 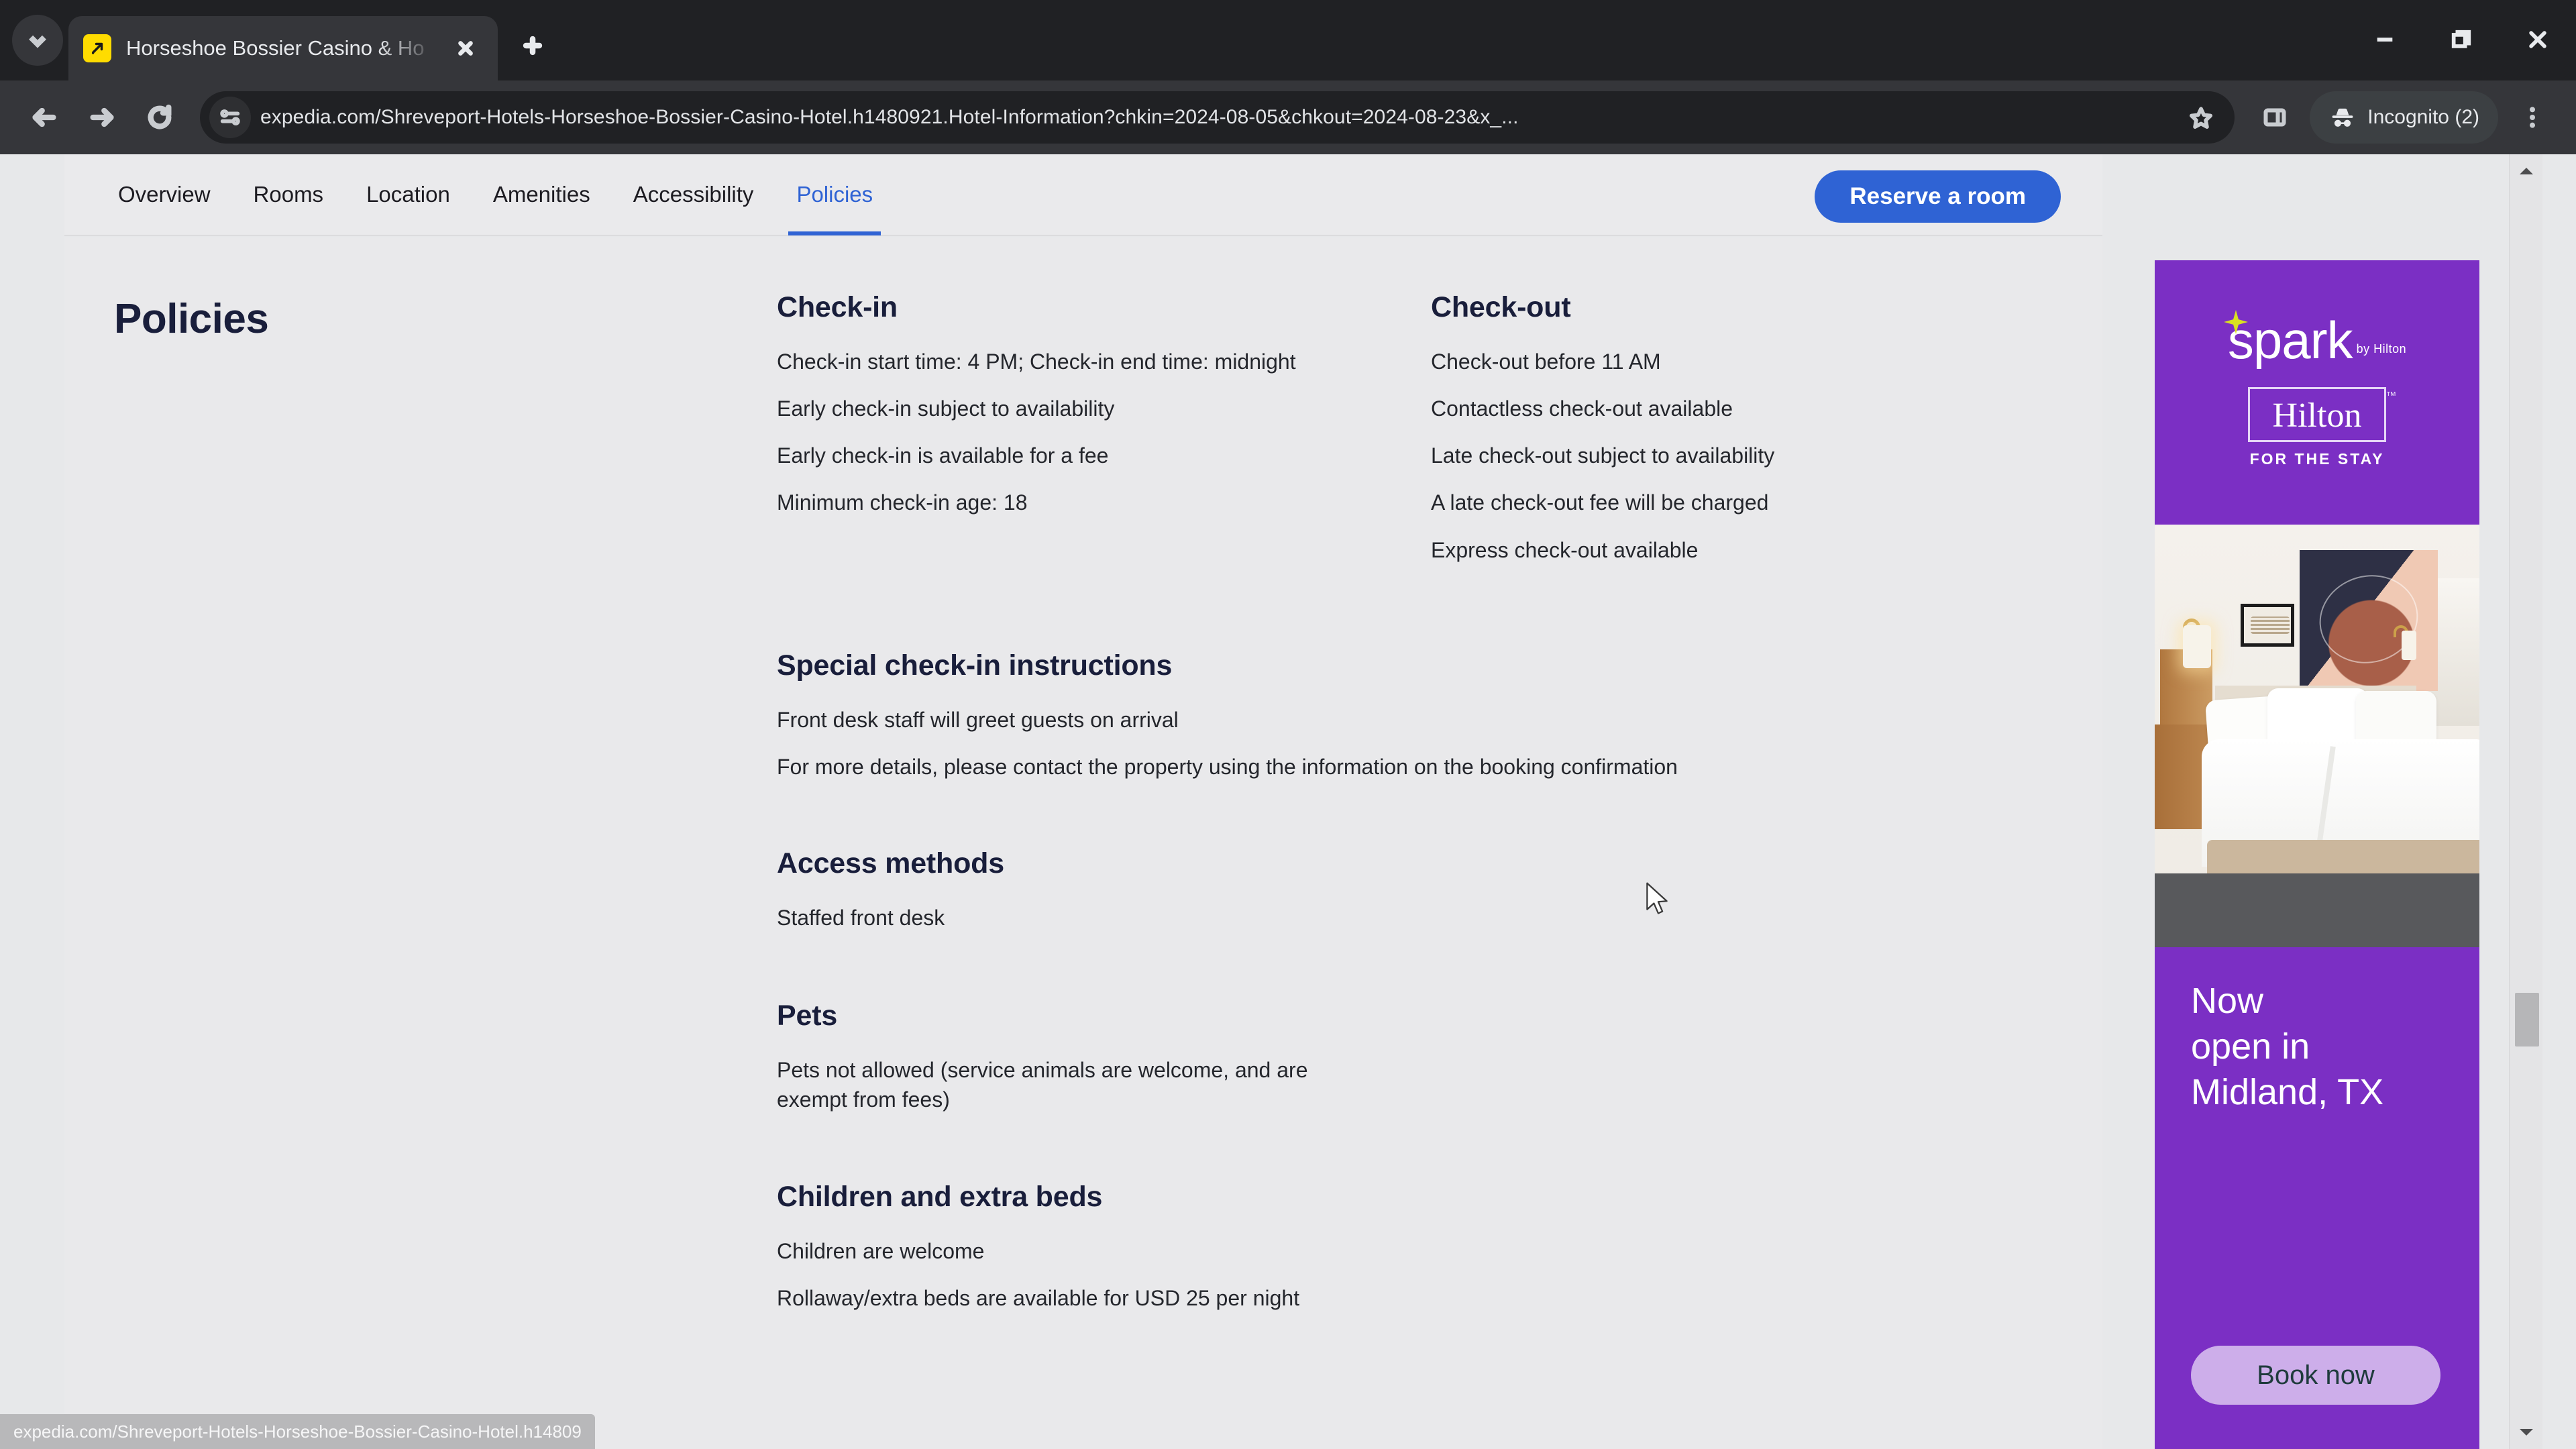 I want to click on restore-button, so click(x=2461, y=39).